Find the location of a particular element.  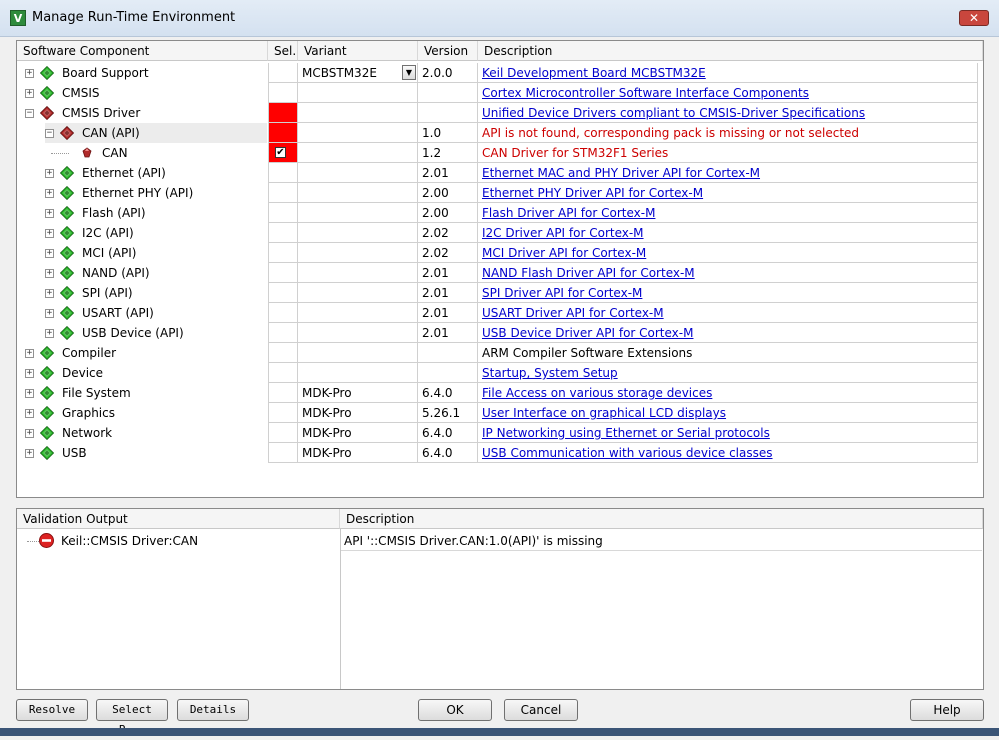

validation-item-name: Keil::CMSIS Driver:CAN is located at coordinates (129, 541).